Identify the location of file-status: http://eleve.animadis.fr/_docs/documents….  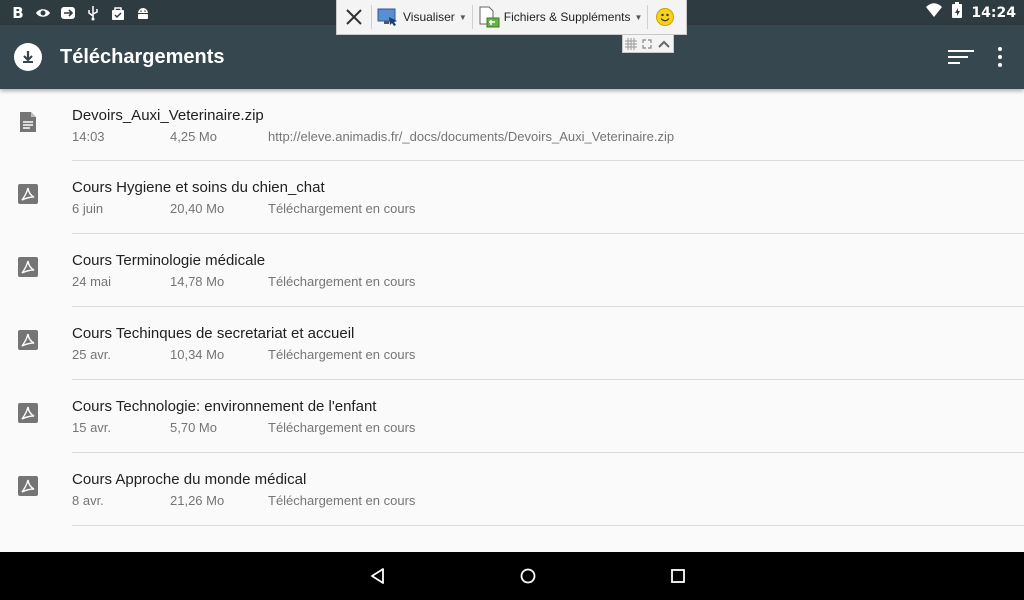
(471, 136).